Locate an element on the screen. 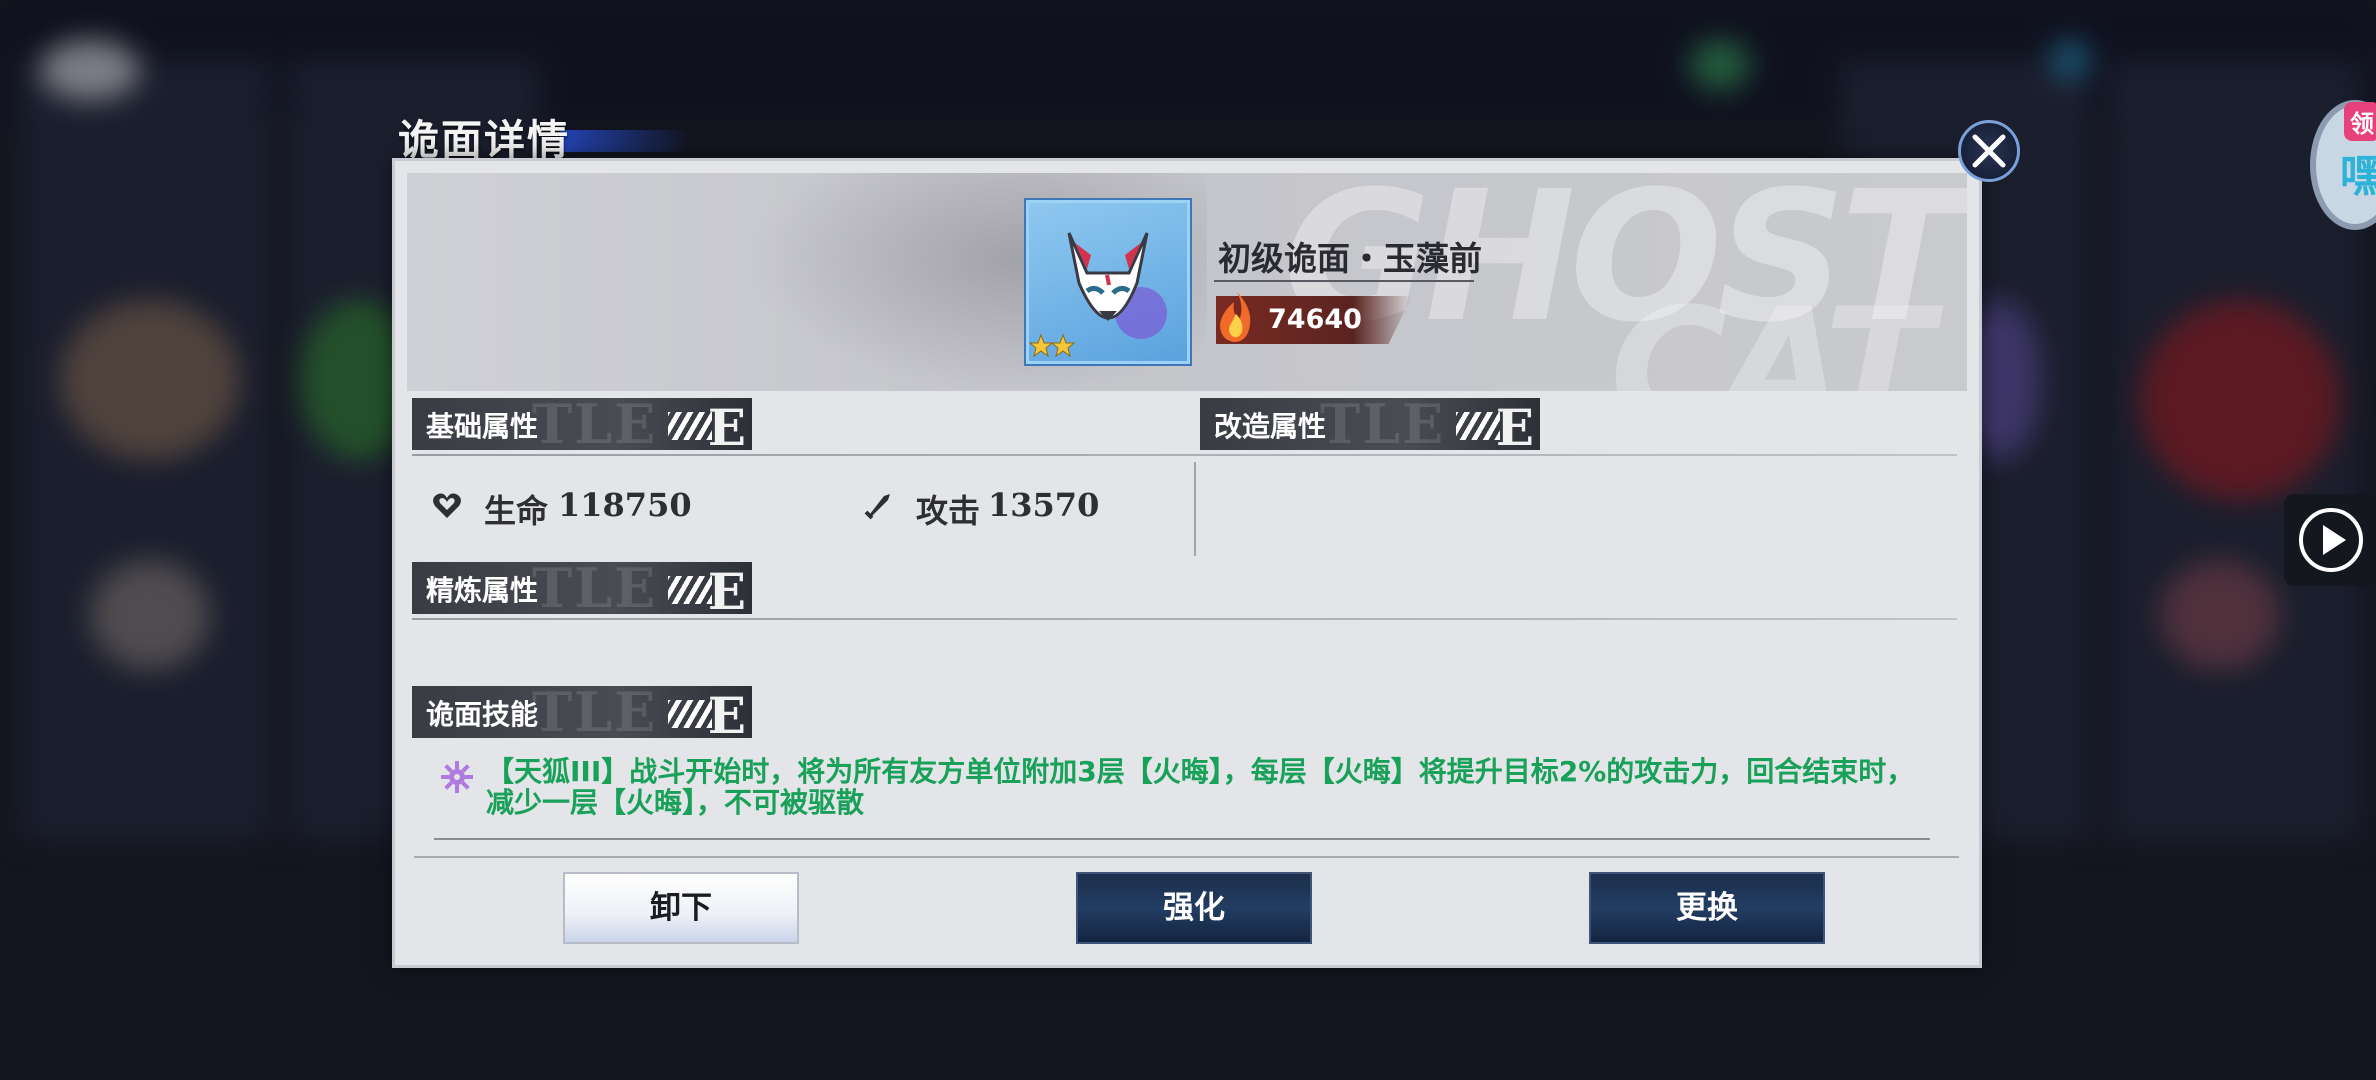 The width and height of the screenshot is (2376, 1080). item-name-underline is located at coordinates (1344, 281).